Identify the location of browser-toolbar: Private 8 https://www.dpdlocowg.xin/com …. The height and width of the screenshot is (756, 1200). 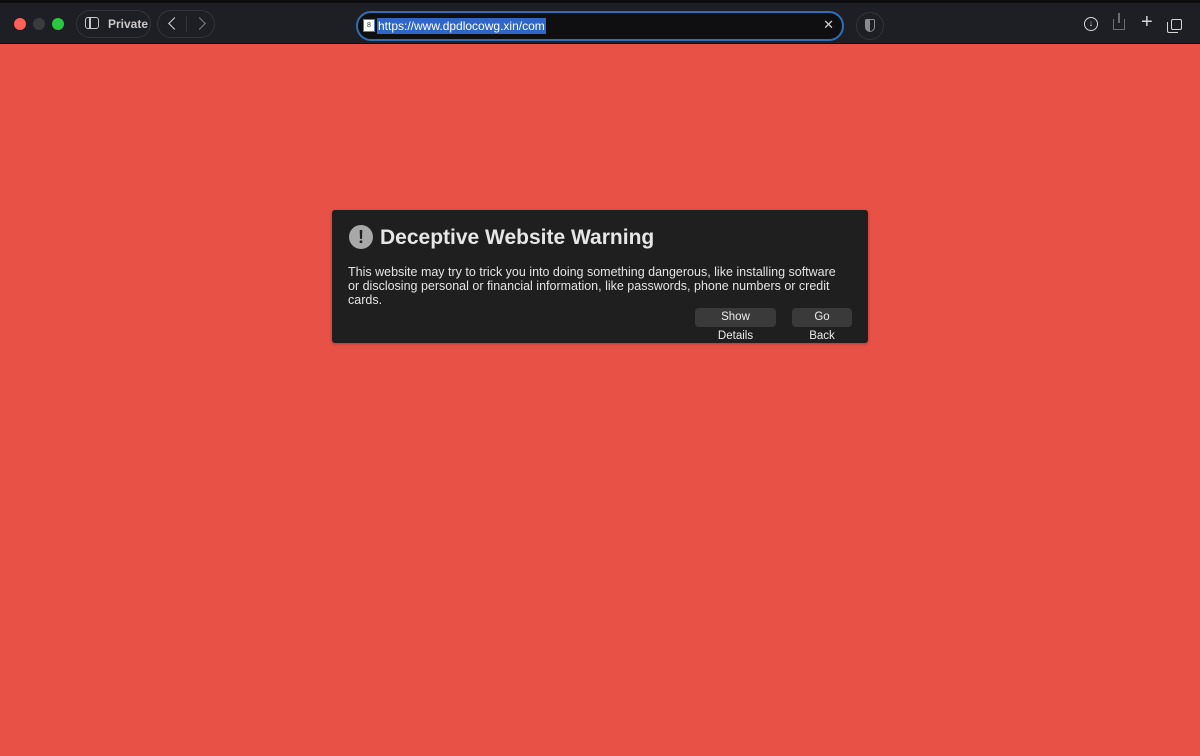
(600, 22).